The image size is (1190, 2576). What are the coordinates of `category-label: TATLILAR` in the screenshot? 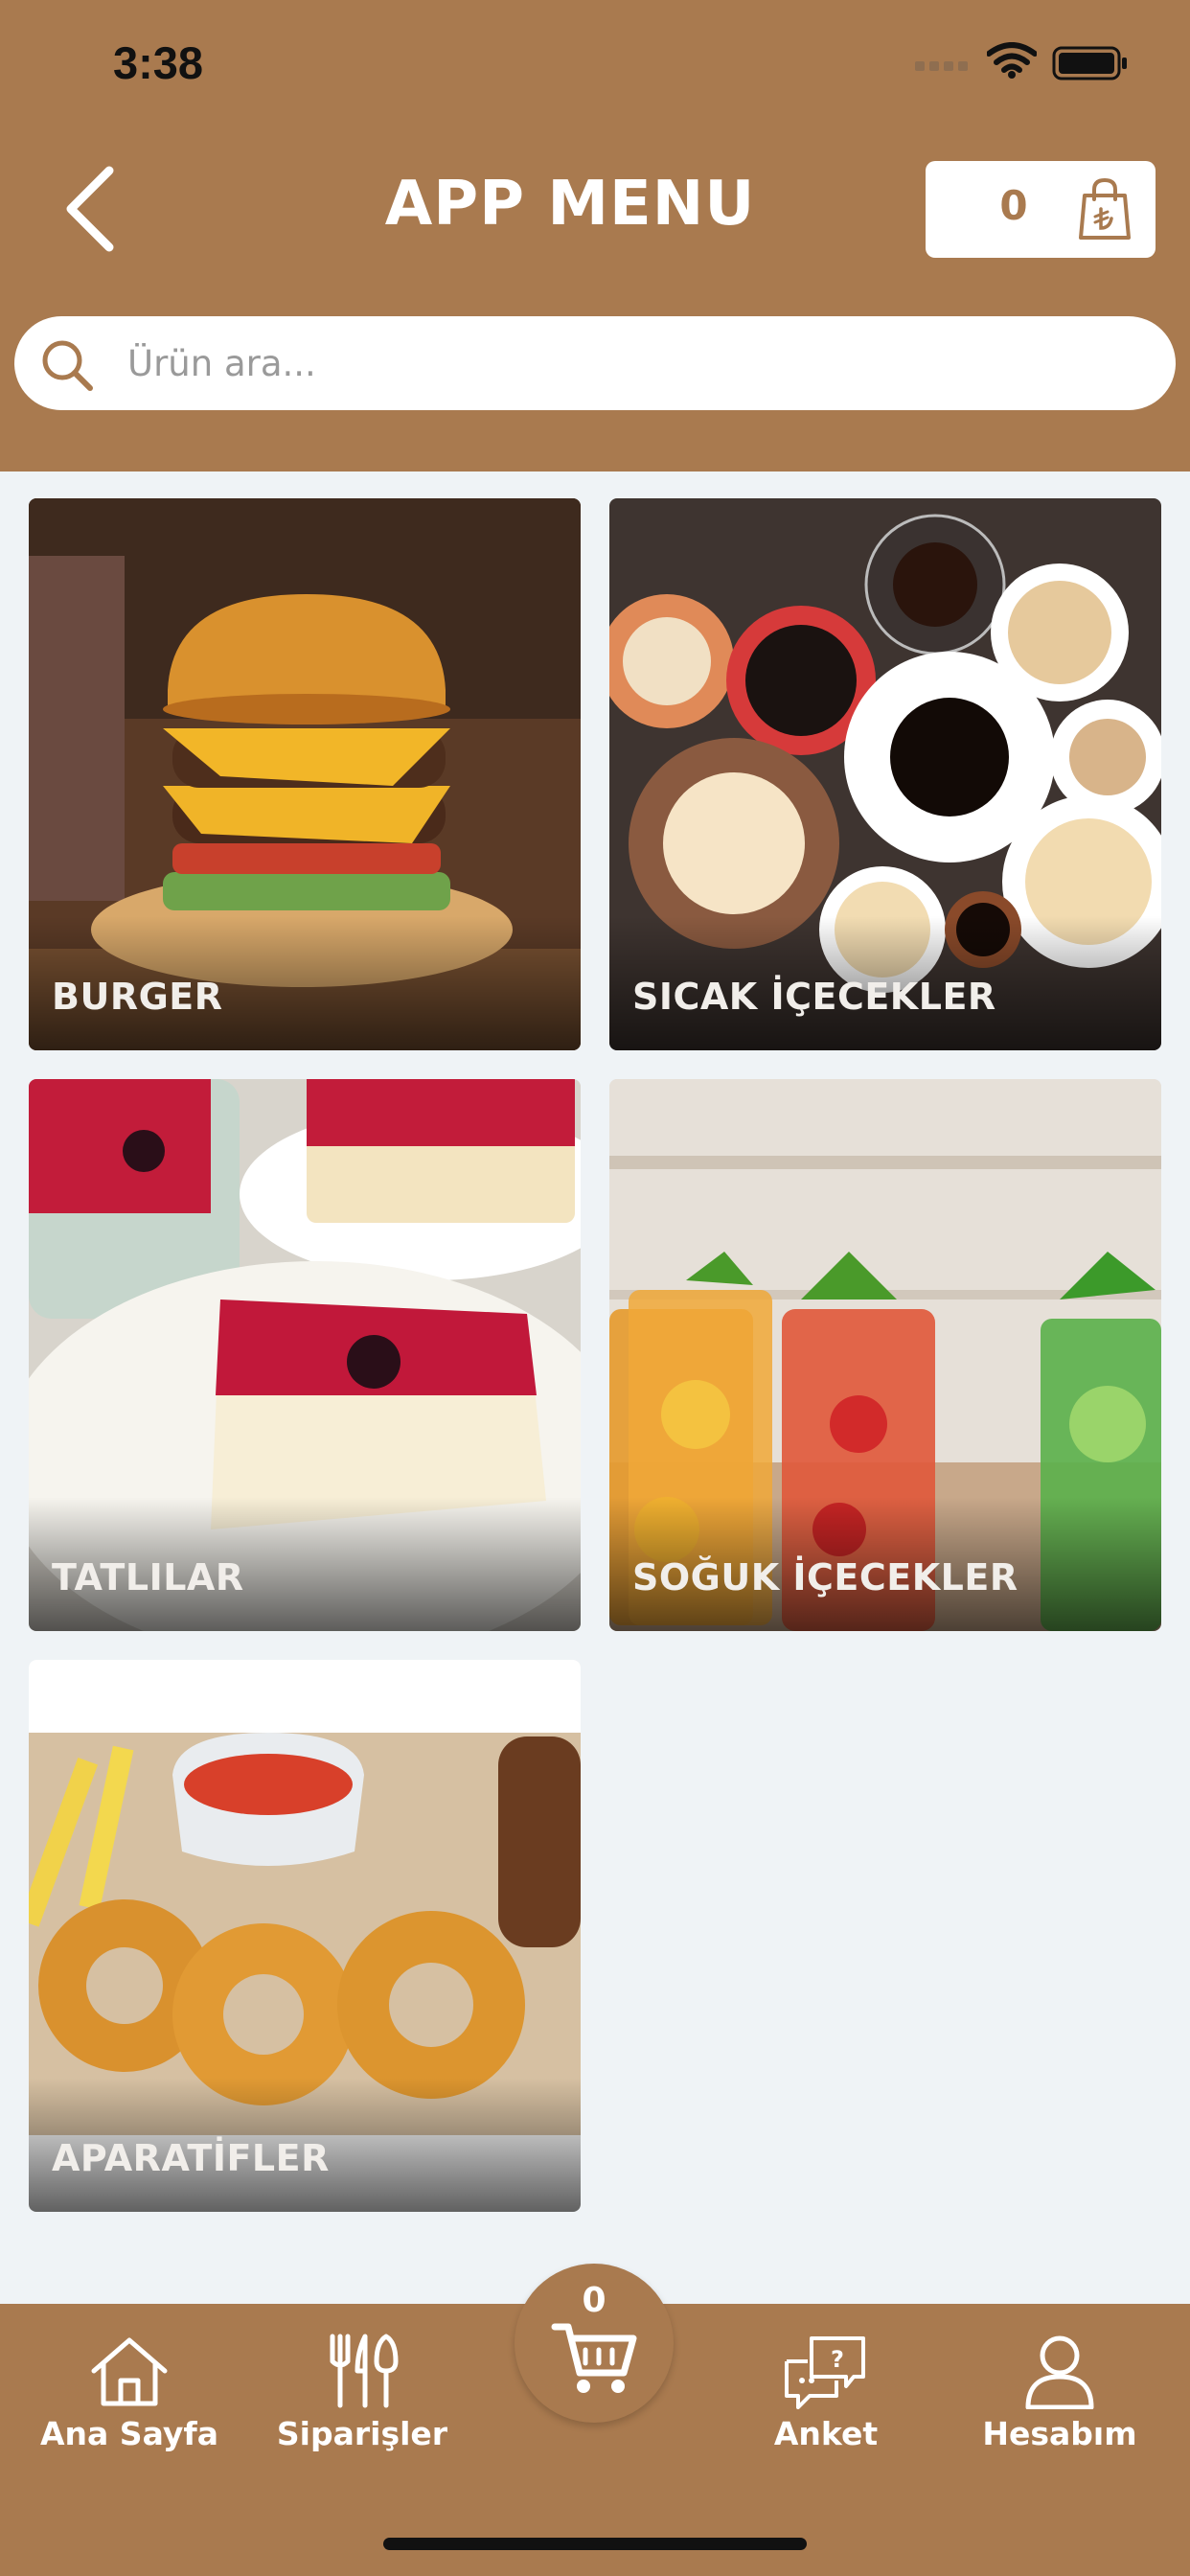 It's located at (148, 1577).